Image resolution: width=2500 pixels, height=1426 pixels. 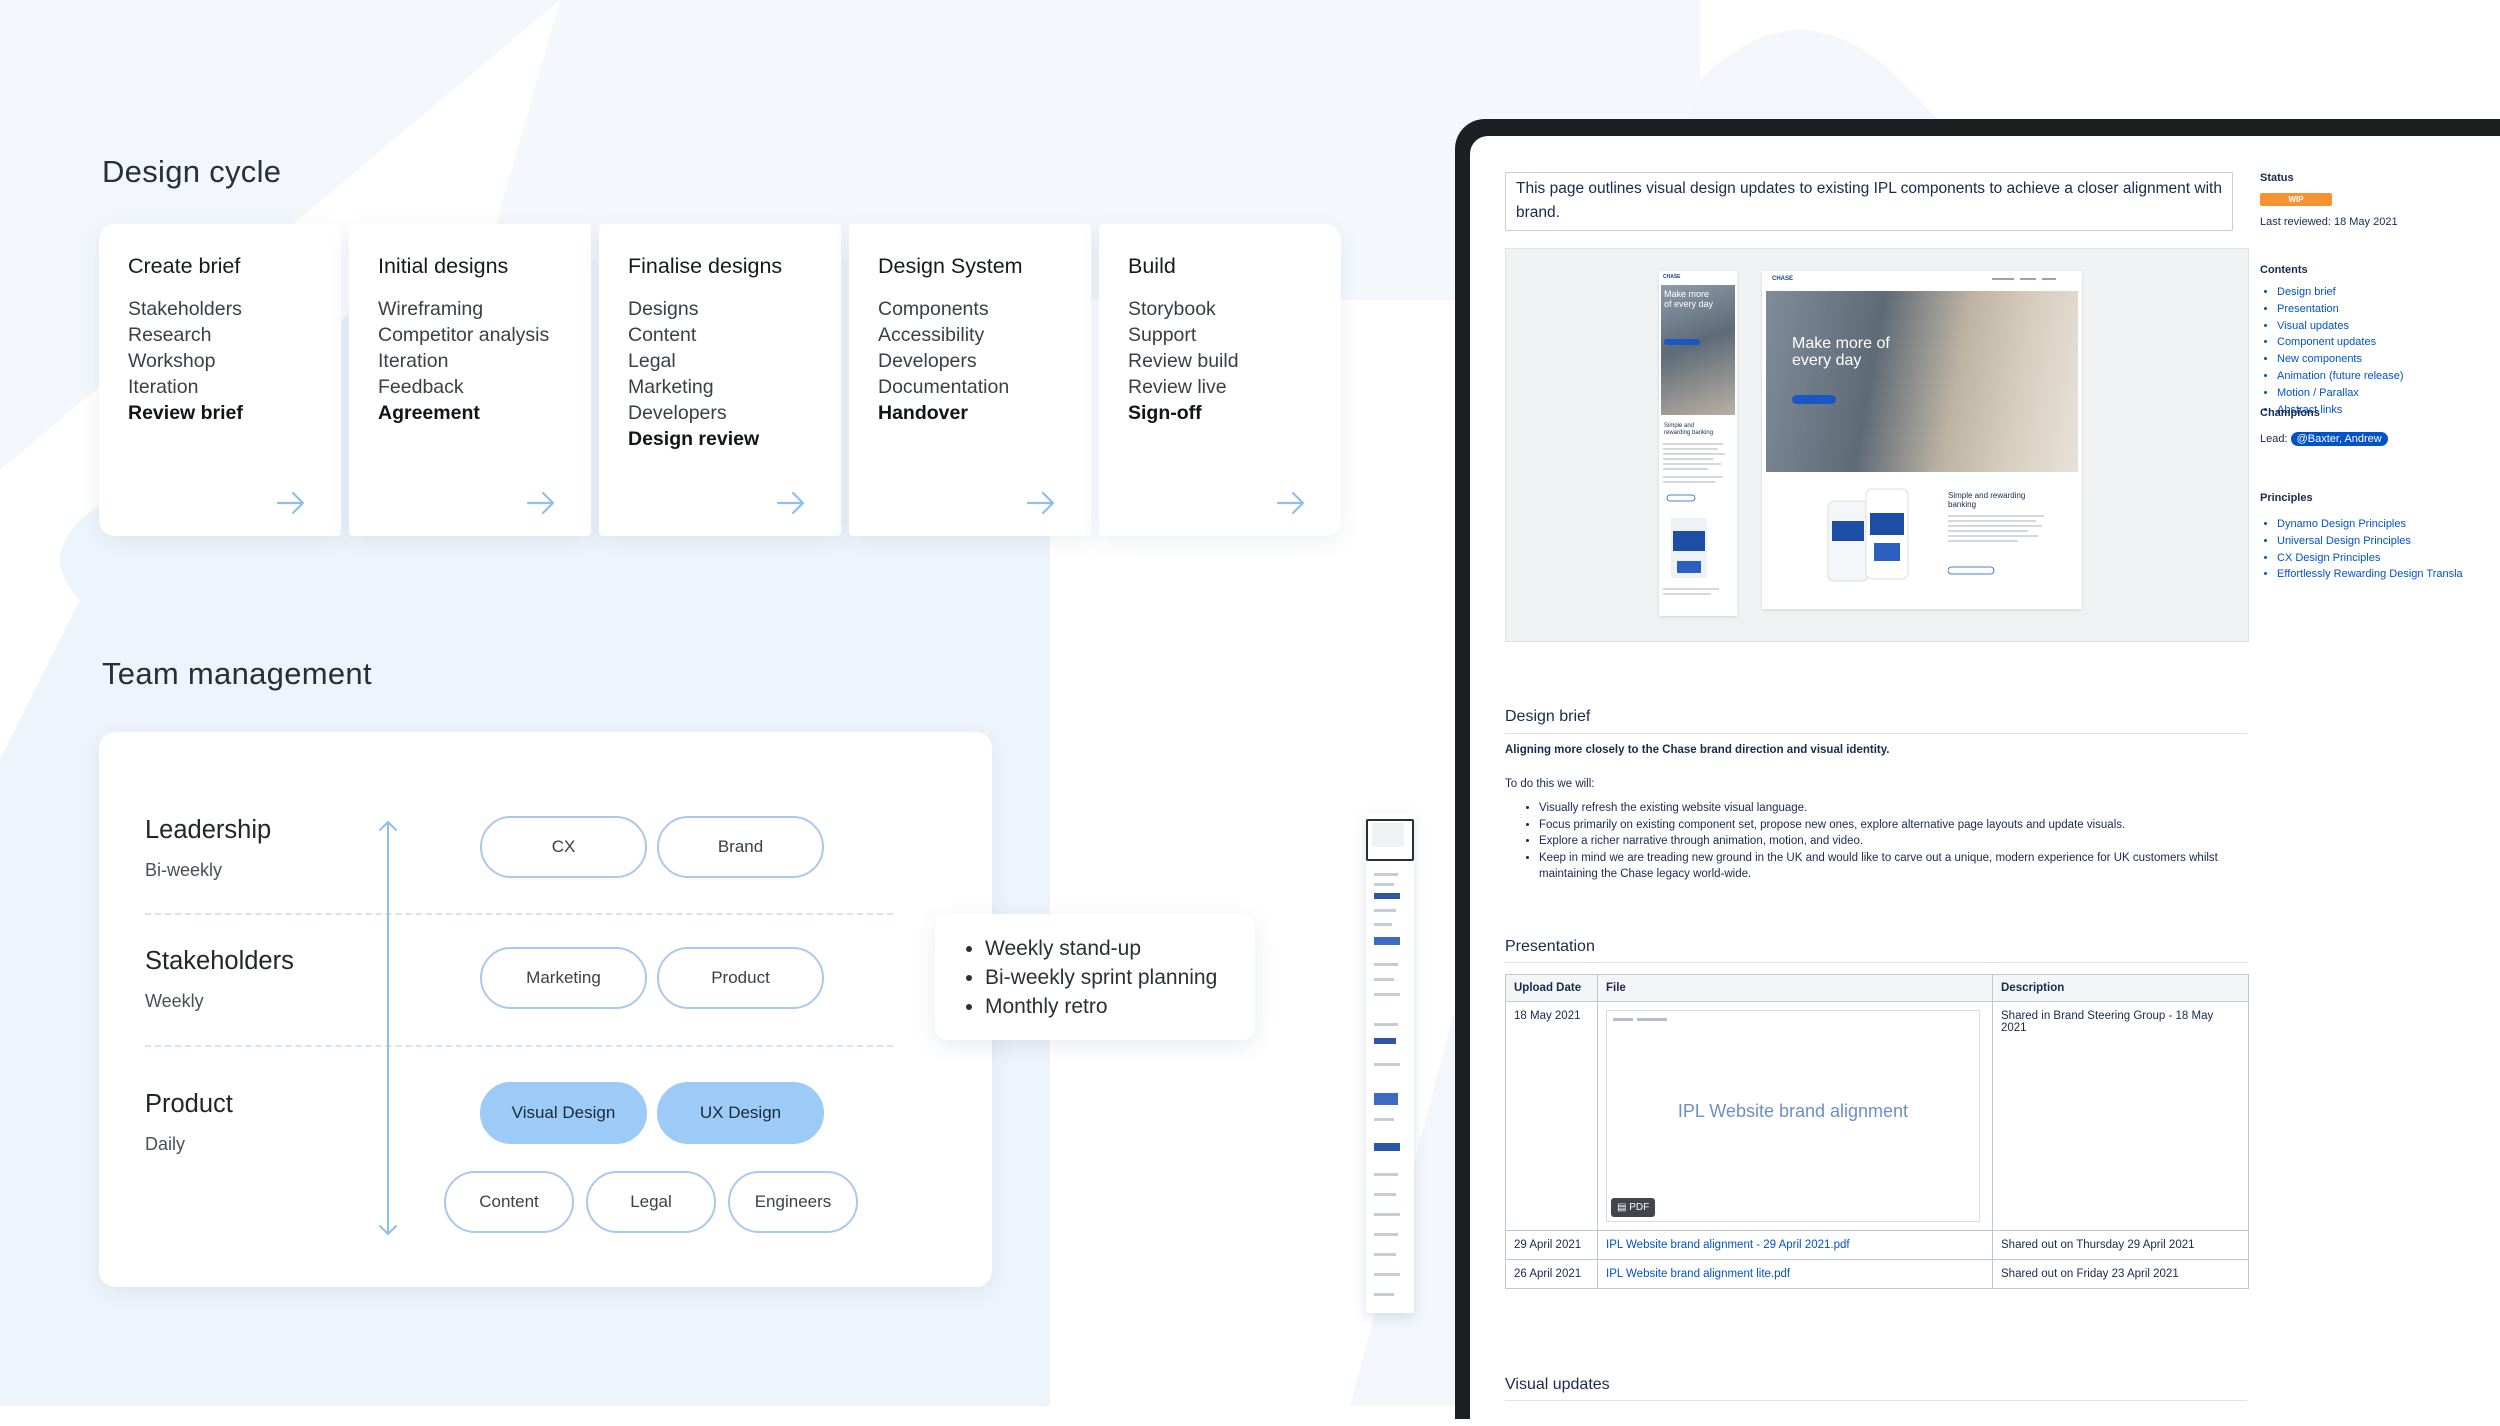 I want to click on user-mention: @Baxter, Andrew, so click(x=2339, y=439).